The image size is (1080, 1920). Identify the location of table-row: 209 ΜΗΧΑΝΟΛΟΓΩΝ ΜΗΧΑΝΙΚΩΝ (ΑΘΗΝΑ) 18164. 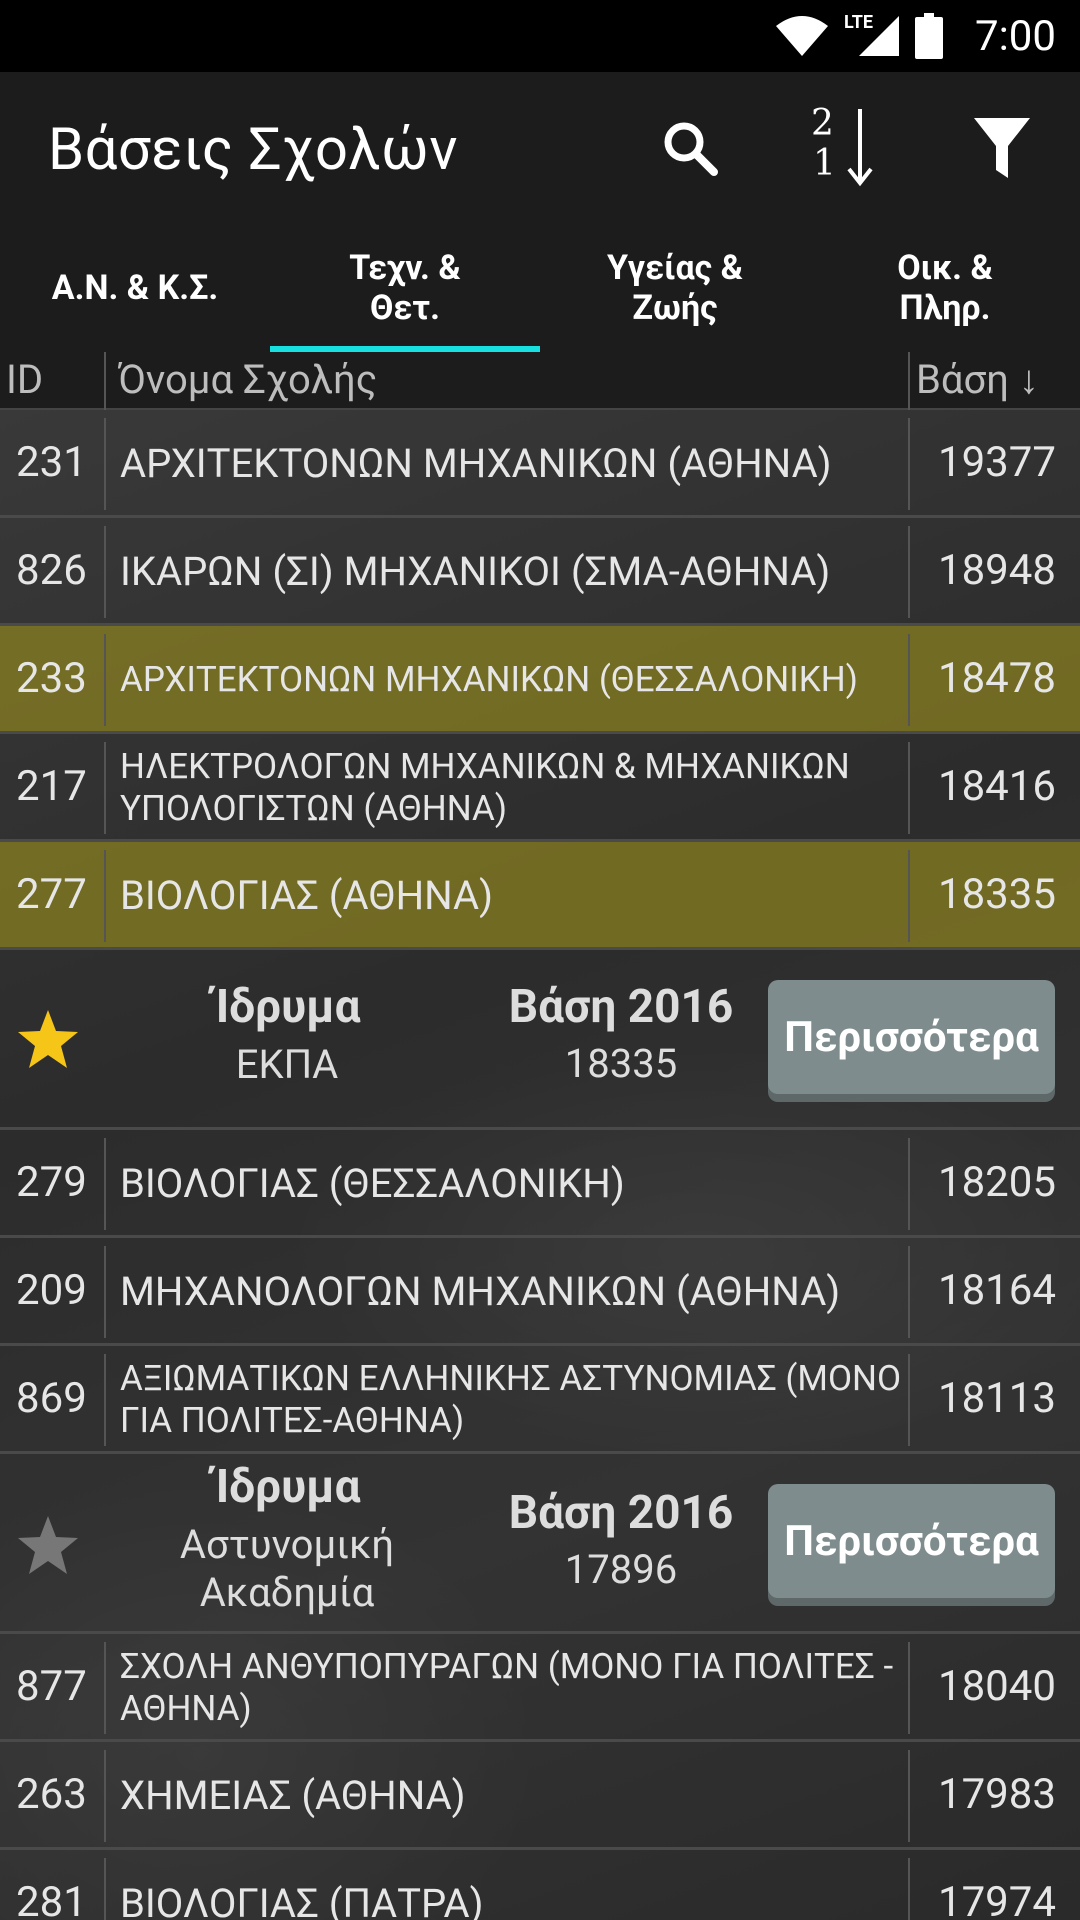
(540, 1292).